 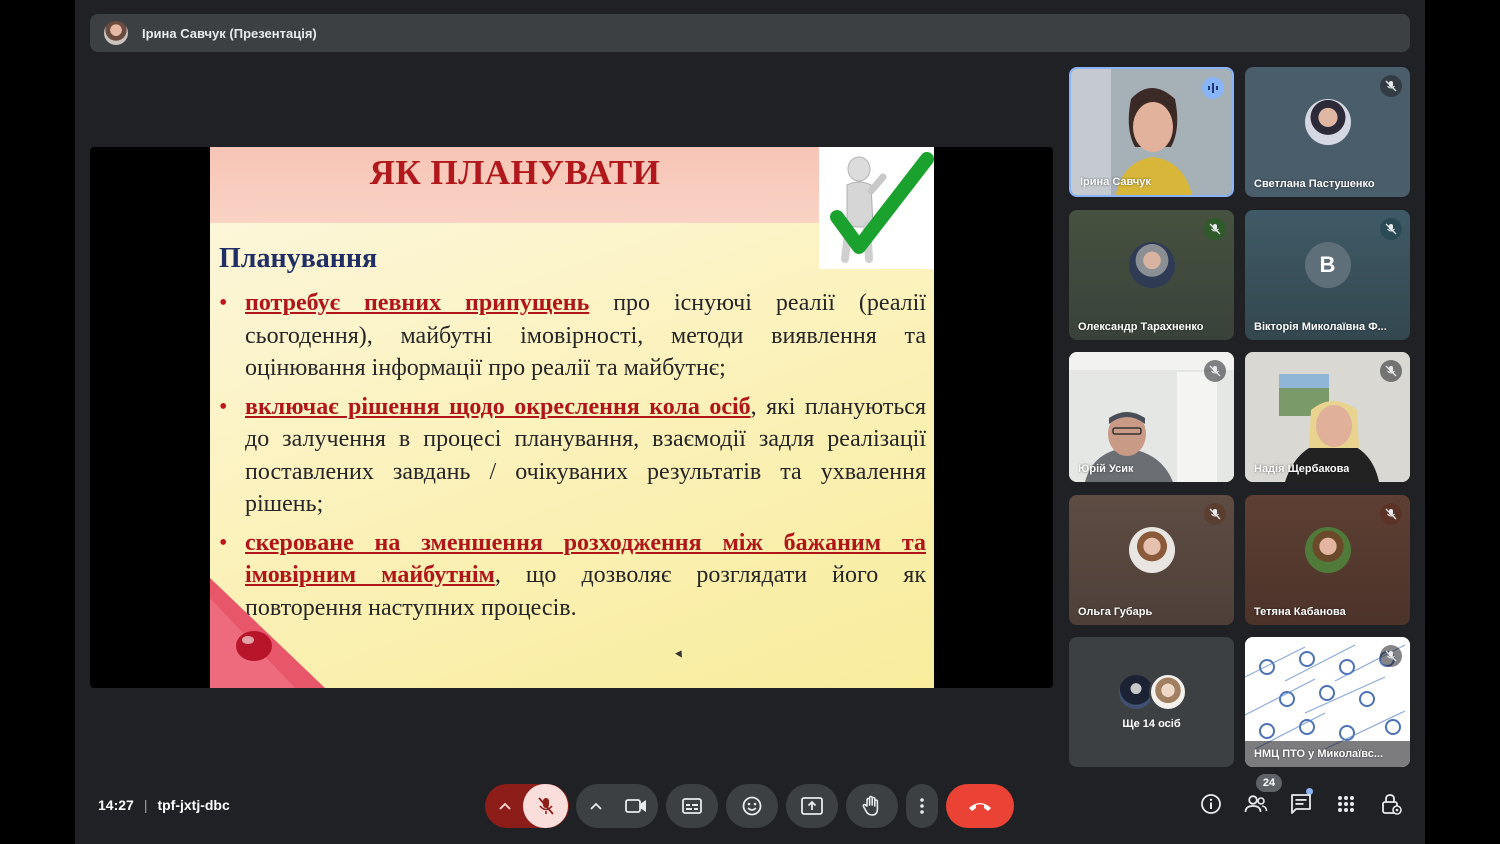 I want to click on present-icon, so click(x=812, y=806).